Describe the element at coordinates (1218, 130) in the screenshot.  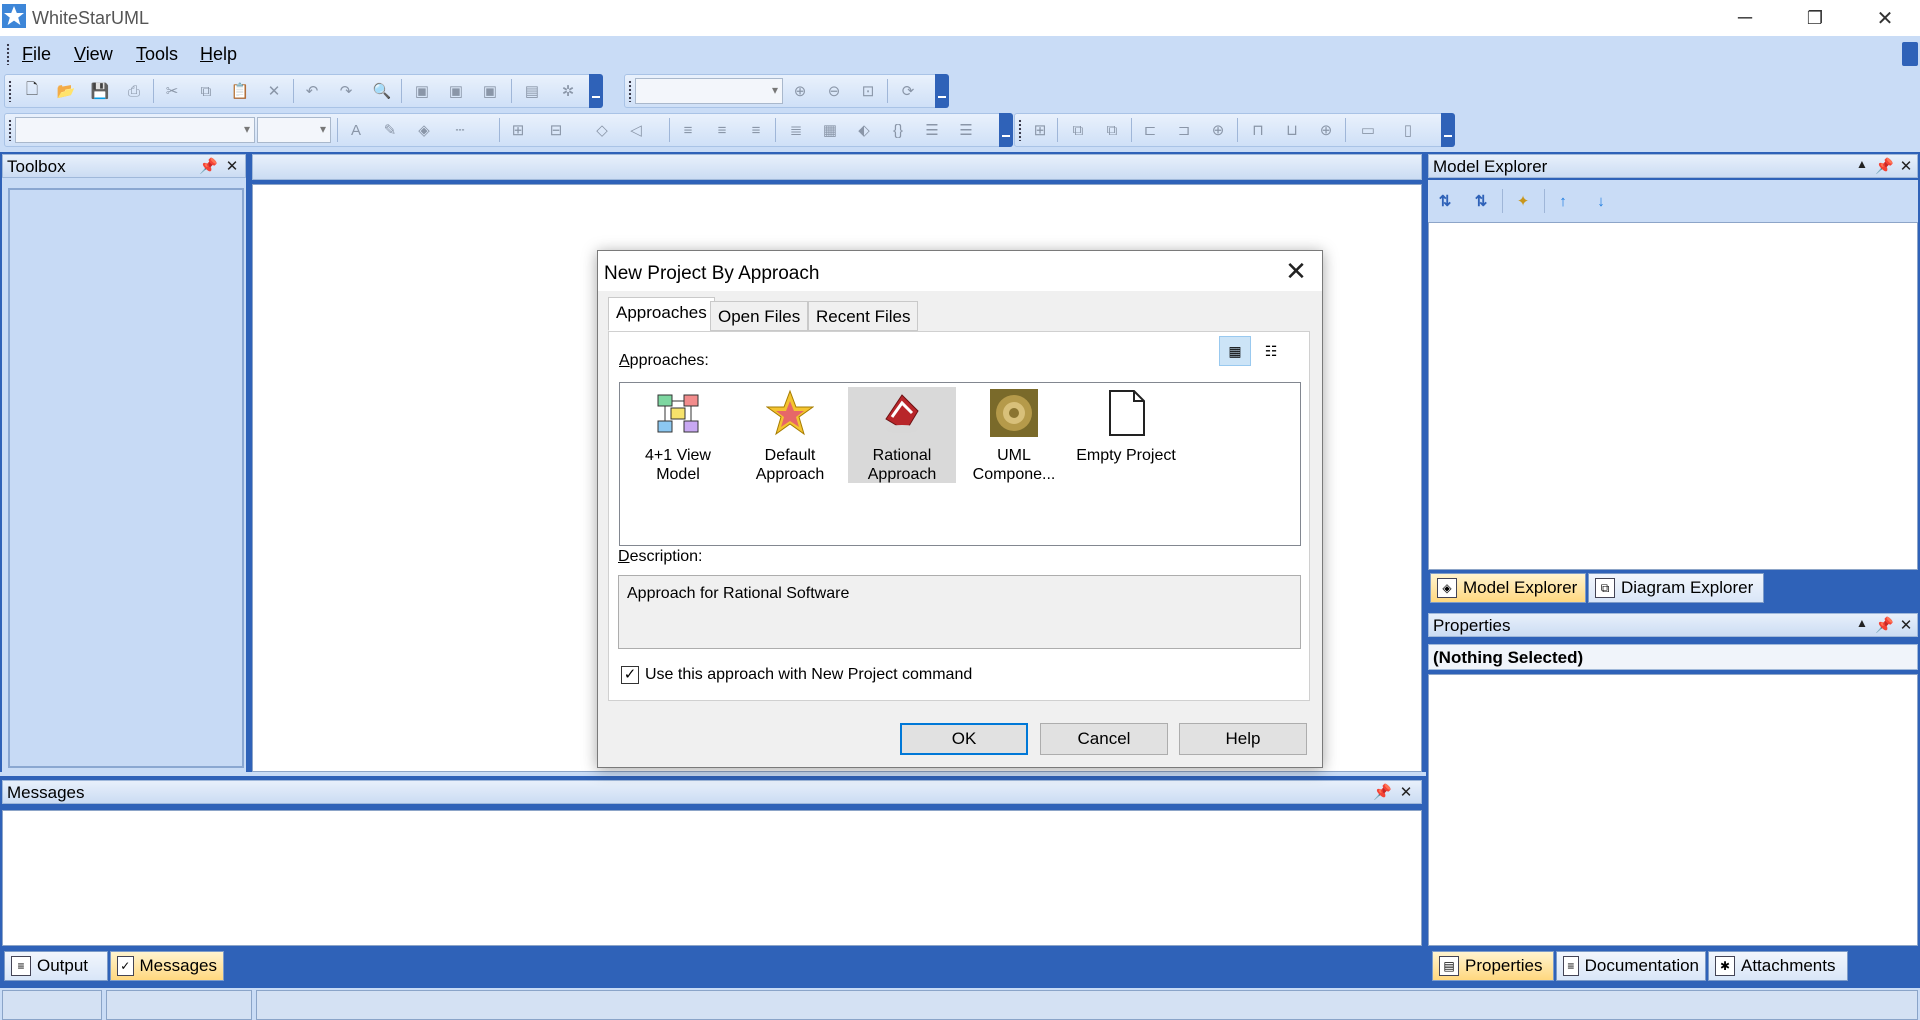
I see `align-center-icon: ⊕` at that location.